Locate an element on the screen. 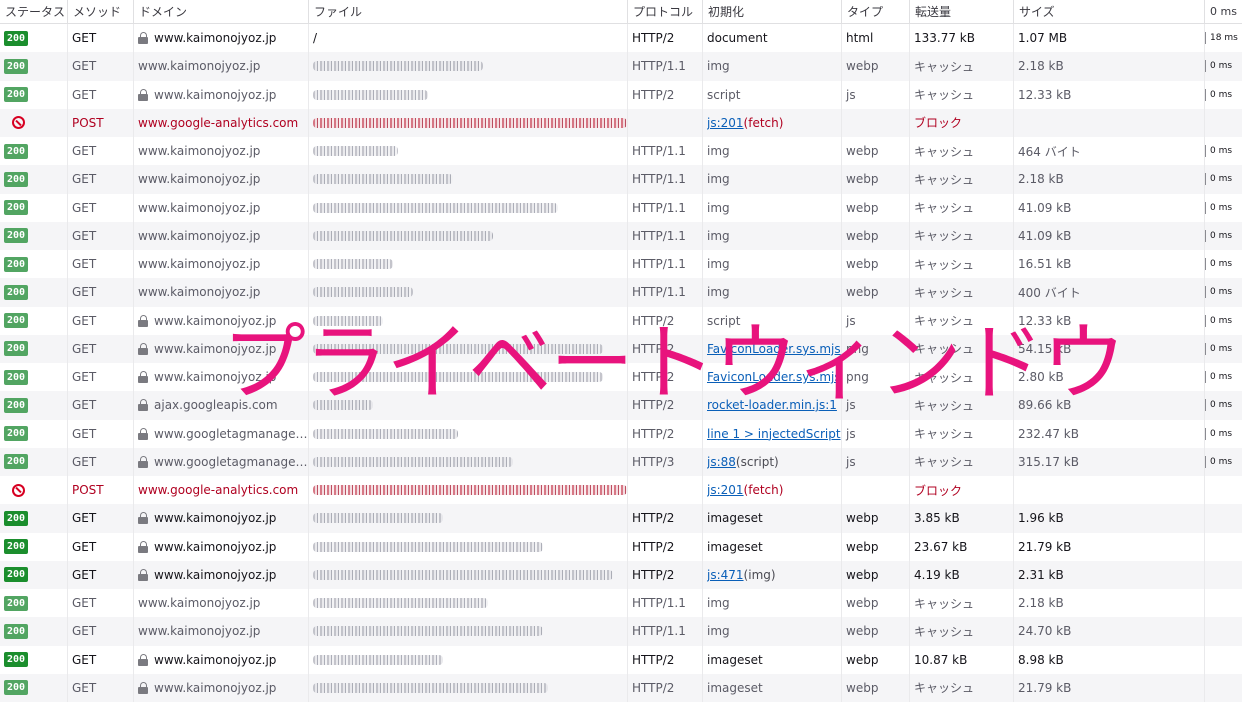 The image size is (1242, 702). initiator-link: rocket-loader.min.js:1 is located at coordinates (772, 405).